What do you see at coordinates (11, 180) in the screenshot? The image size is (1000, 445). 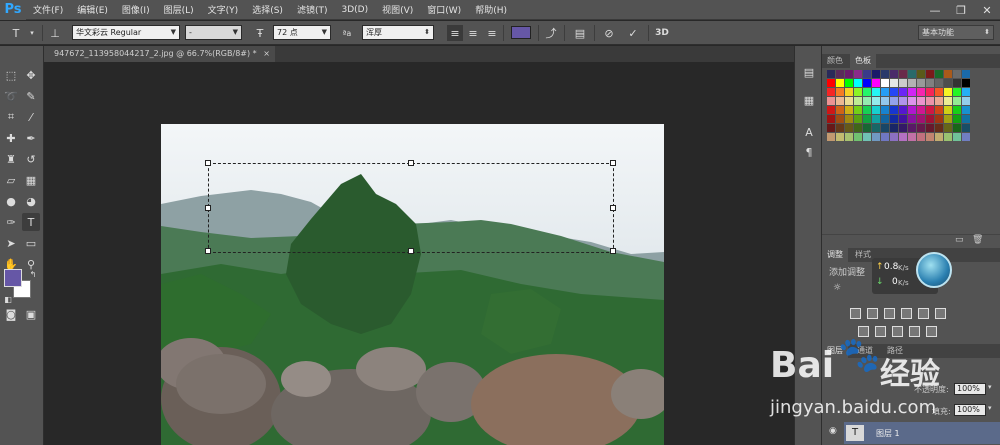 I see `eraser-tool-icon: ▱` at bounding box center [11, 180].